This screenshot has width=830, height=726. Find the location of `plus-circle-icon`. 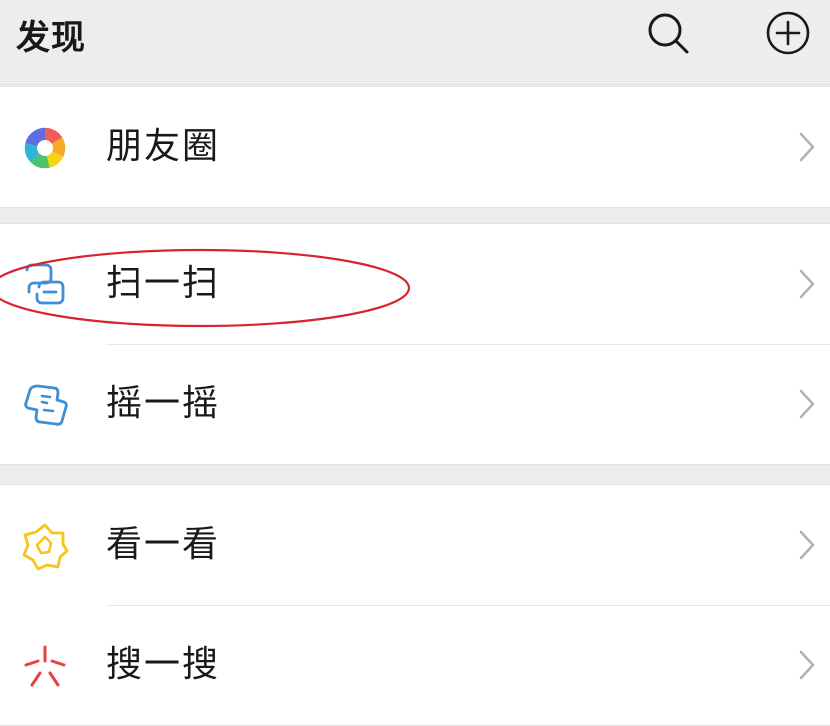

plus-circle-icon is located at coordinates (788, 33).